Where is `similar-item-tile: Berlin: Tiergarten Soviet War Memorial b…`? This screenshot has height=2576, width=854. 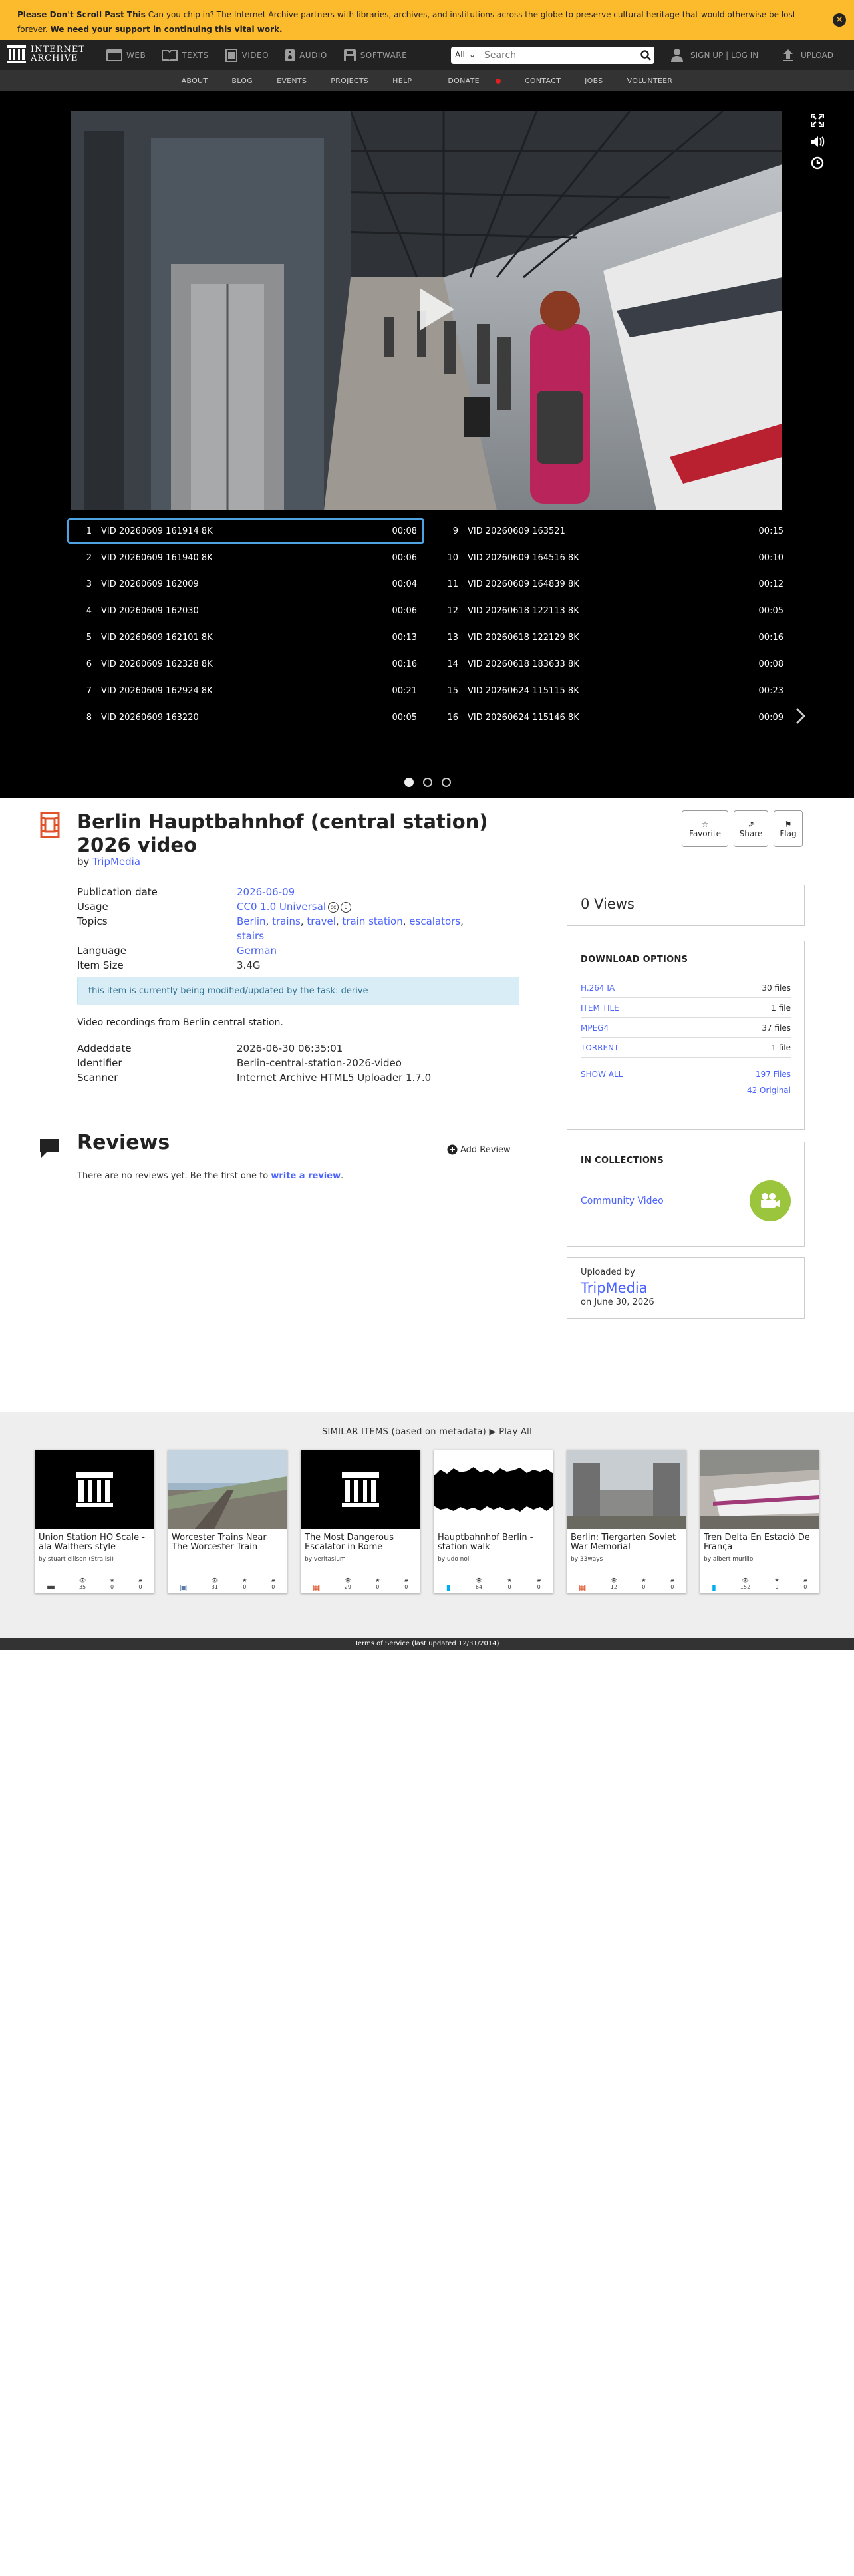 similar-item-tile: Berlin: Tiergarten Soviet War Memorial b… is located at coordinates (626, 1521).